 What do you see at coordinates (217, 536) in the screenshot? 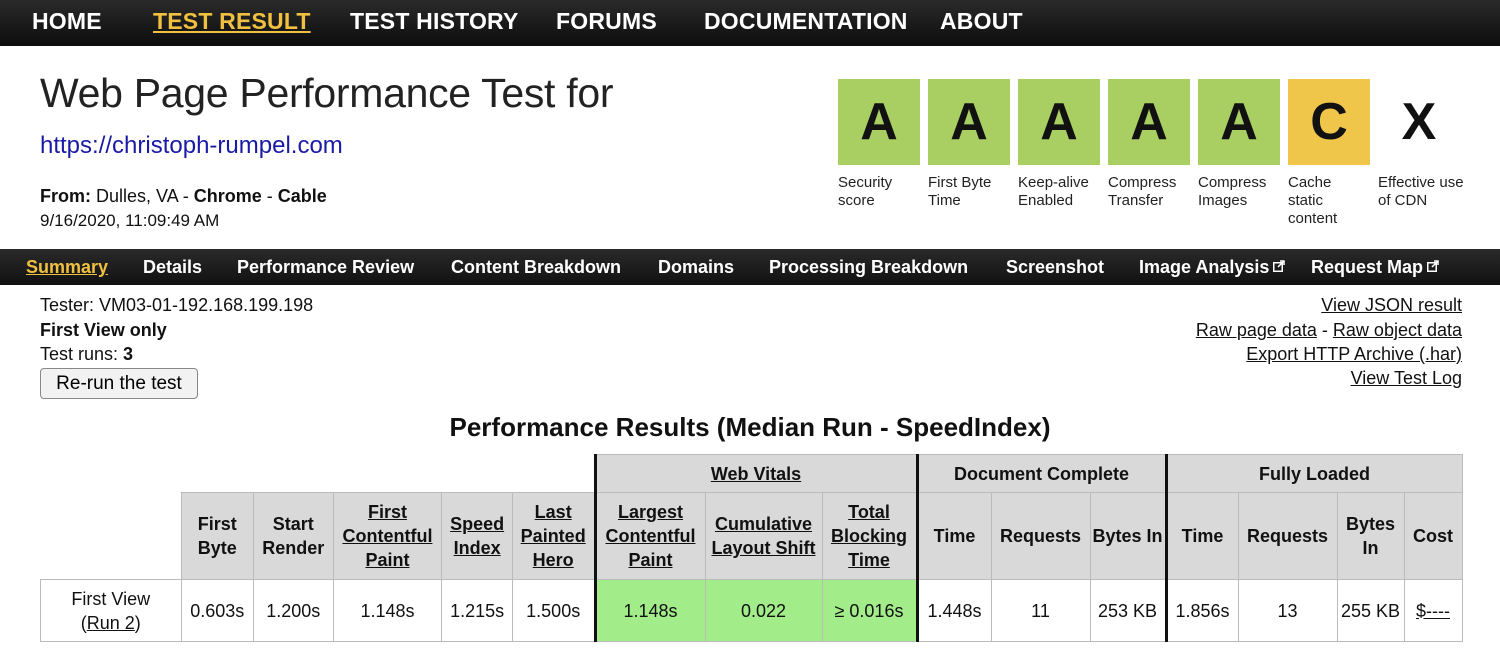
I see `col-first-byte: First Byte` at bounding box center [217, 536].